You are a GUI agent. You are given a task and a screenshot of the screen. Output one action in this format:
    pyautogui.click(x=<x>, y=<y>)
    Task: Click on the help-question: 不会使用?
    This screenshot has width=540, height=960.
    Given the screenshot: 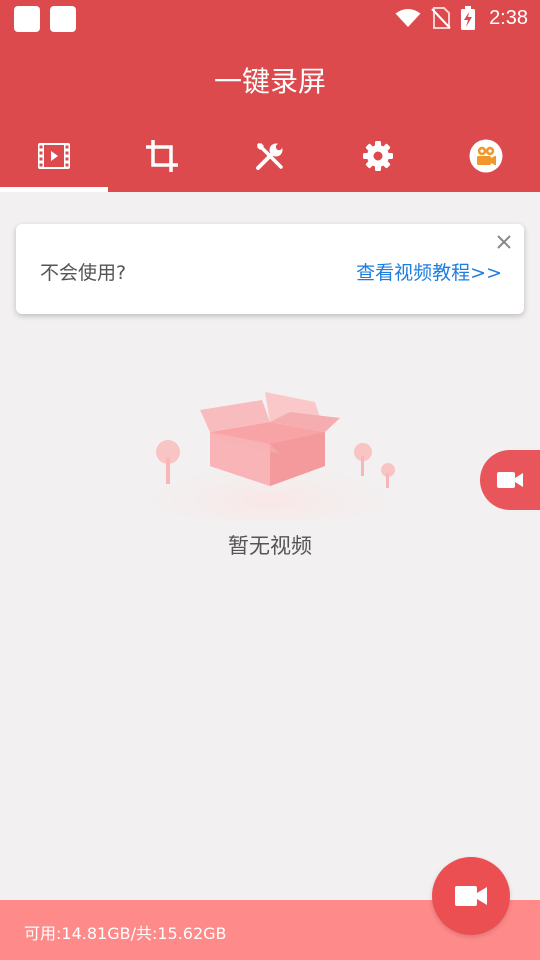 What is the action you would take?
    pyautogui.click(x=83, y=273)
    